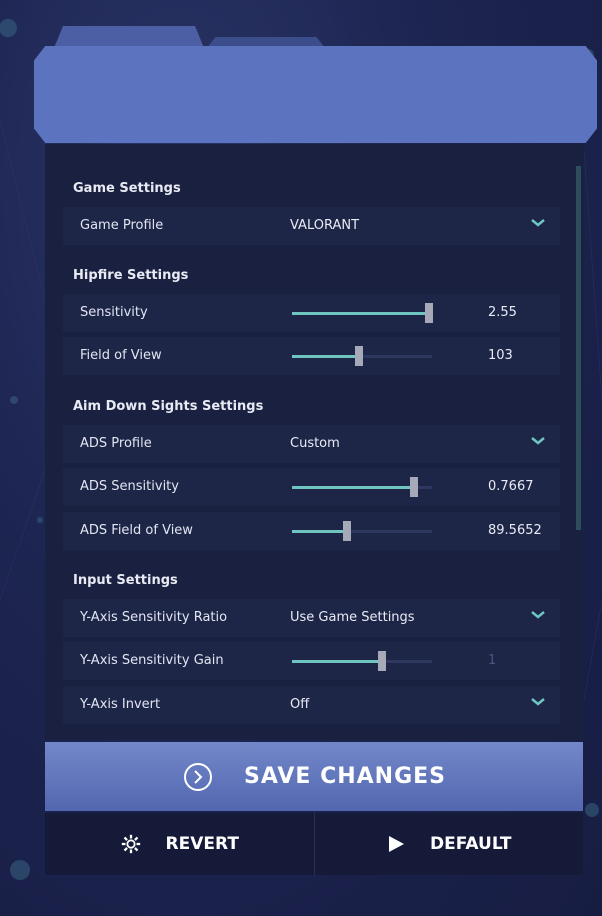 This screenshot has width=602, height=916. What do you see at coordinates (315, 94) in the screenshot?
I see `panel-header` at bounding box center [315, 94].